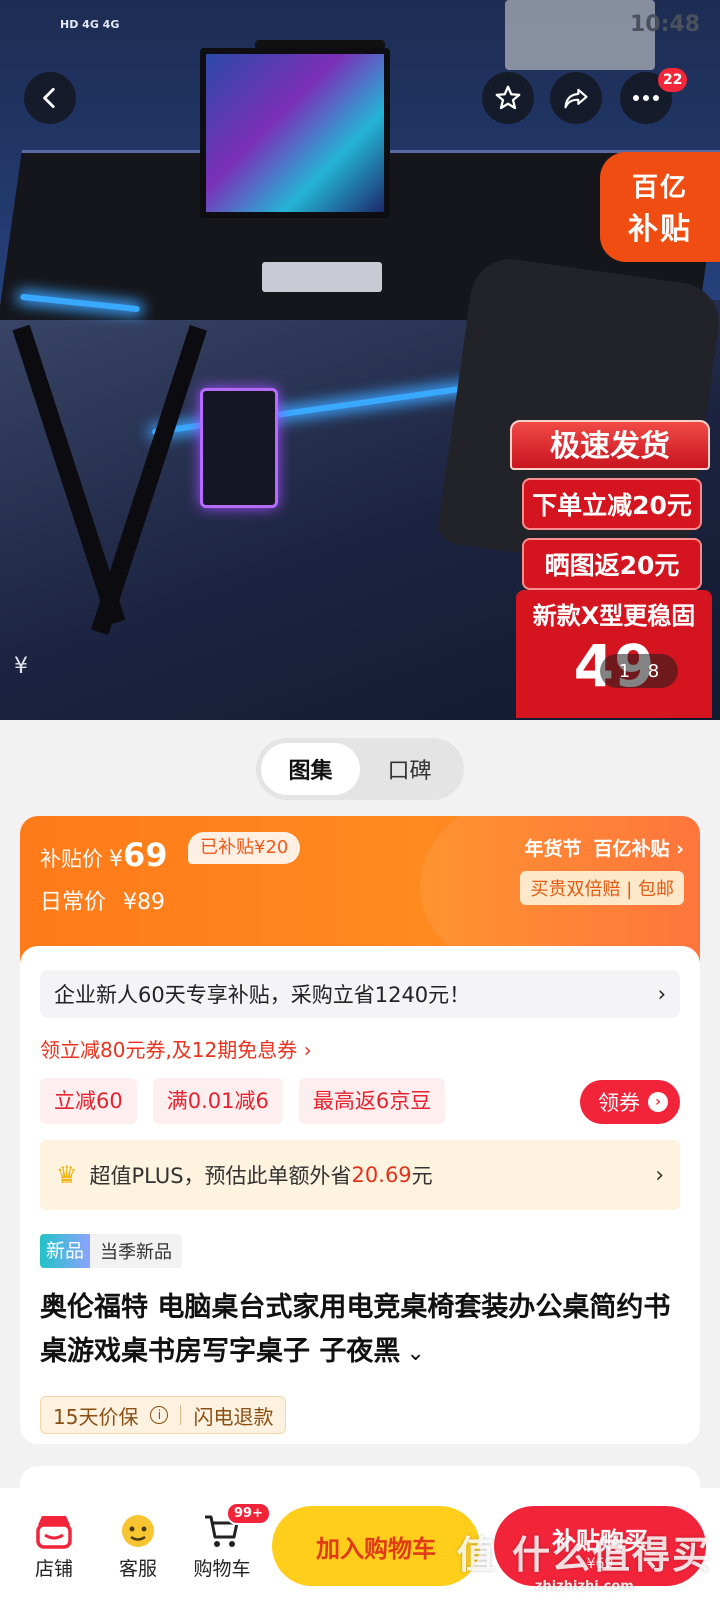 Image resolution: width=720 pixels, height=1600 pixels. I want to click on discount-chip: 满0.01减6, so click(217, 1101).